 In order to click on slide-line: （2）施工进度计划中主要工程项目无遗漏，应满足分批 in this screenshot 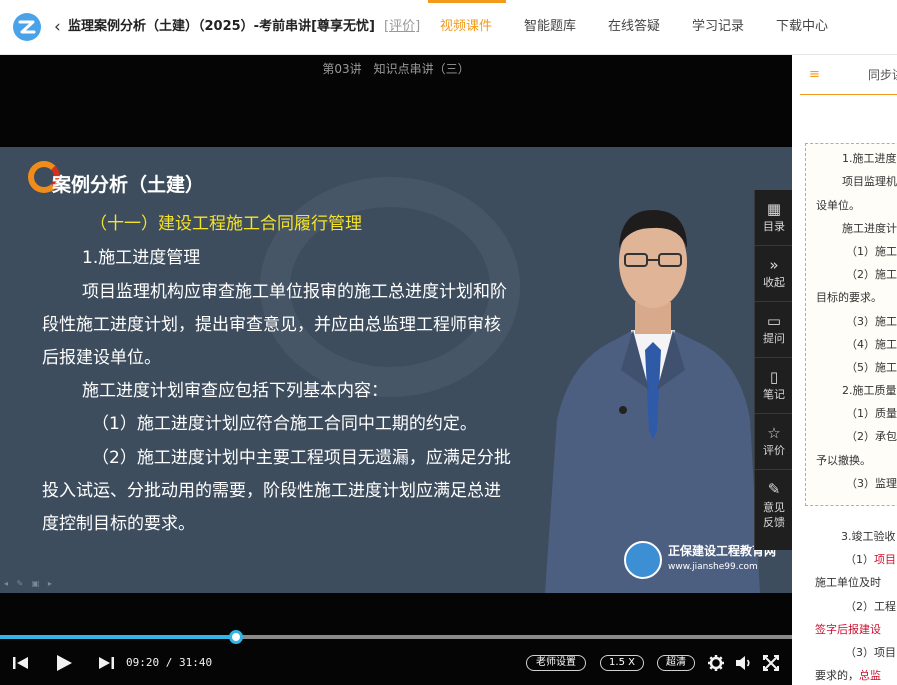, I will do `click(301, 458)`.